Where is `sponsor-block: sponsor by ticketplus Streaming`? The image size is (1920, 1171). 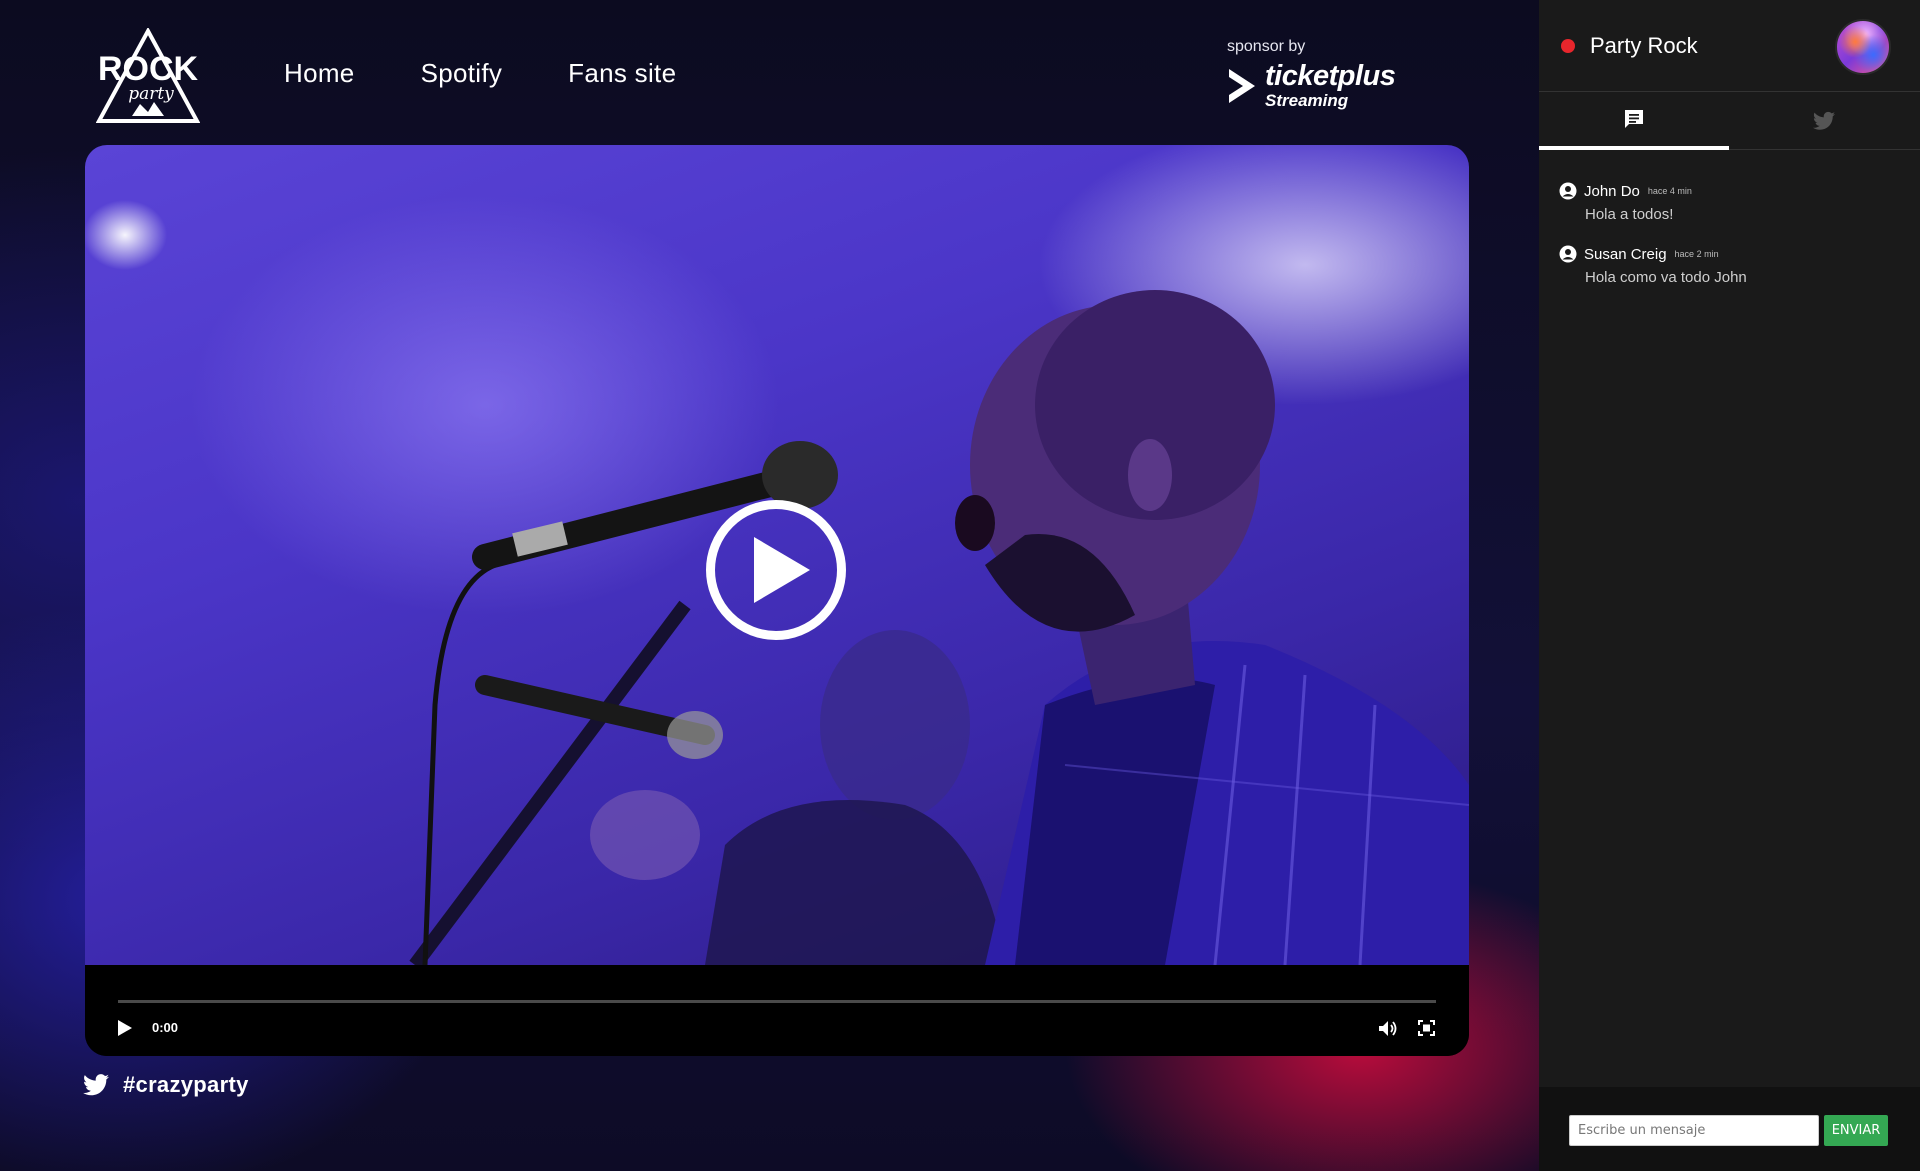
sponsor-block: sponsor by ticketplus Streaming is located at coordinates (1311, 74).